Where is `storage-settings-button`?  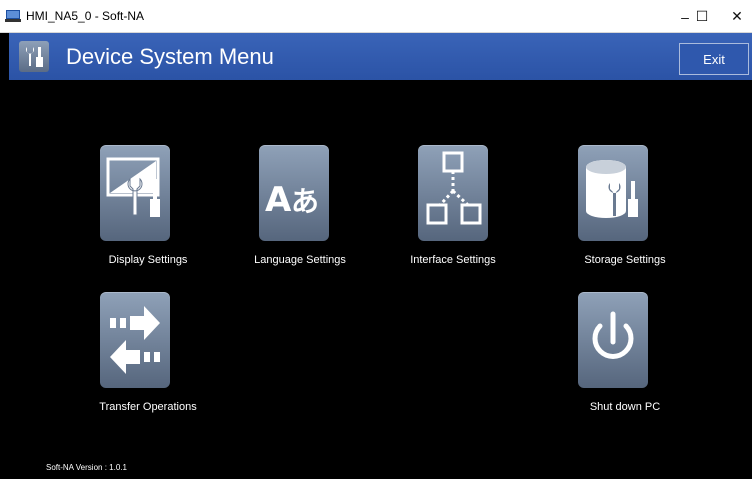
storage-settings-button is located at coordinates (613, 193).